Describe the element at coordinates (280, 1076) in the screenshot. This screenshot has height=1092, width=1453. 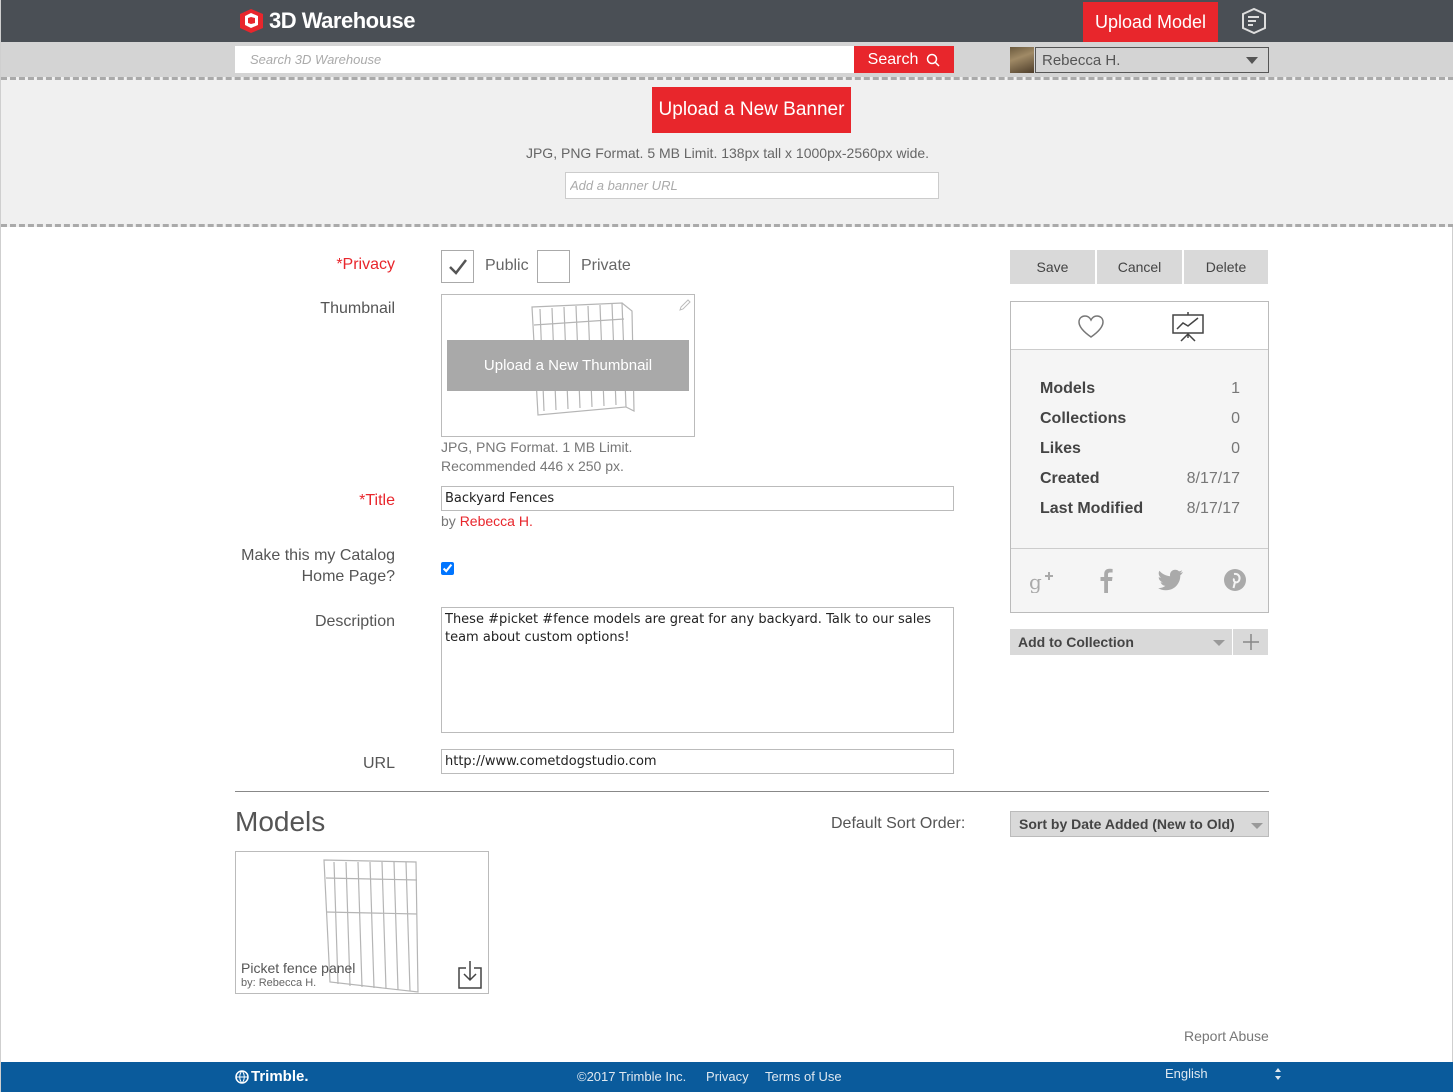
I see `trimble-logo-text: Trimble.` at that location.